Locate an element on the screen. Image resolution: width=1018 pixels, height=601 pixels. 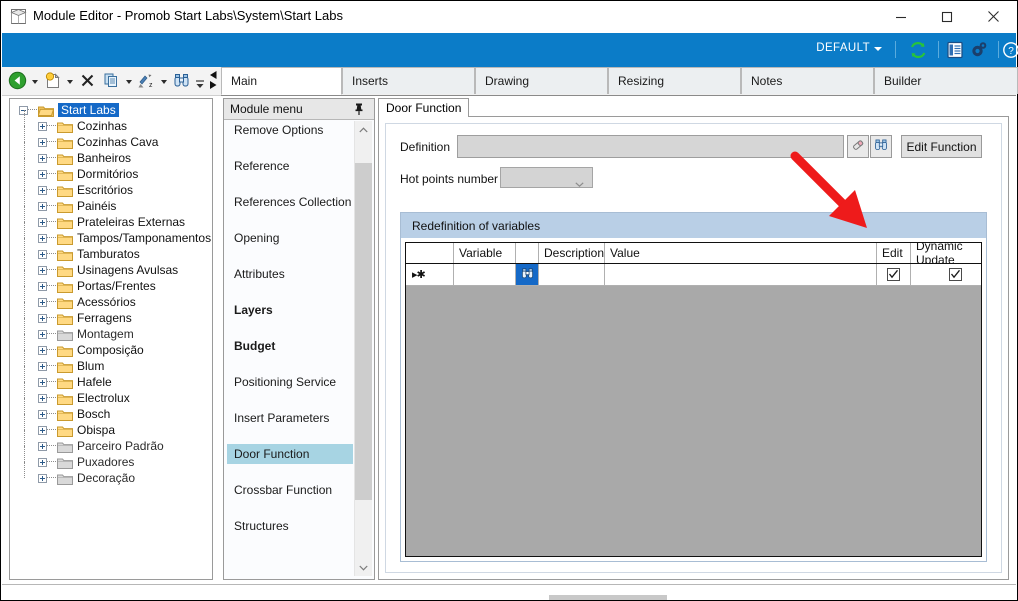
menu-item-opening: Opening is located at coordinates (290, 238).